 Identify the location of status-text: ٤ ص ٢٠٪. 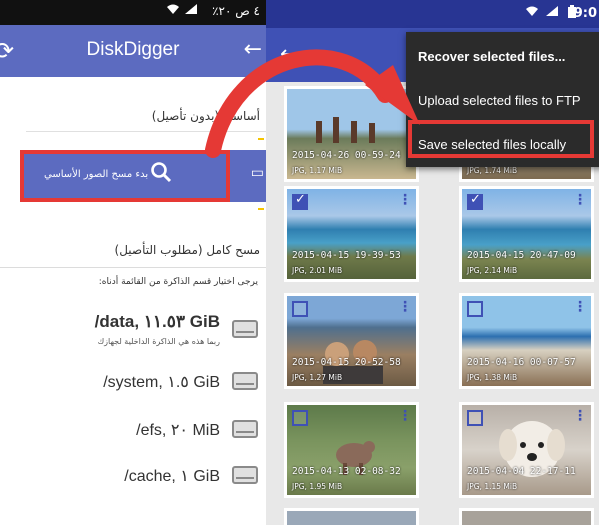
(236, 11).